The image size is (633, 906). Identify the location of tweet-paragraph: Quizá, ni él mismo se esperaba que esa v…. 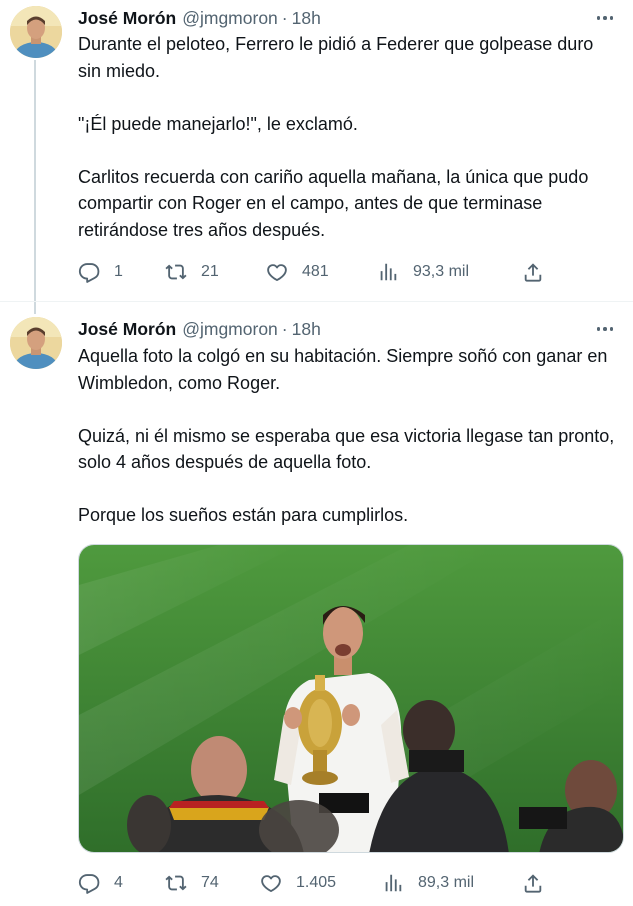
(346, 449).